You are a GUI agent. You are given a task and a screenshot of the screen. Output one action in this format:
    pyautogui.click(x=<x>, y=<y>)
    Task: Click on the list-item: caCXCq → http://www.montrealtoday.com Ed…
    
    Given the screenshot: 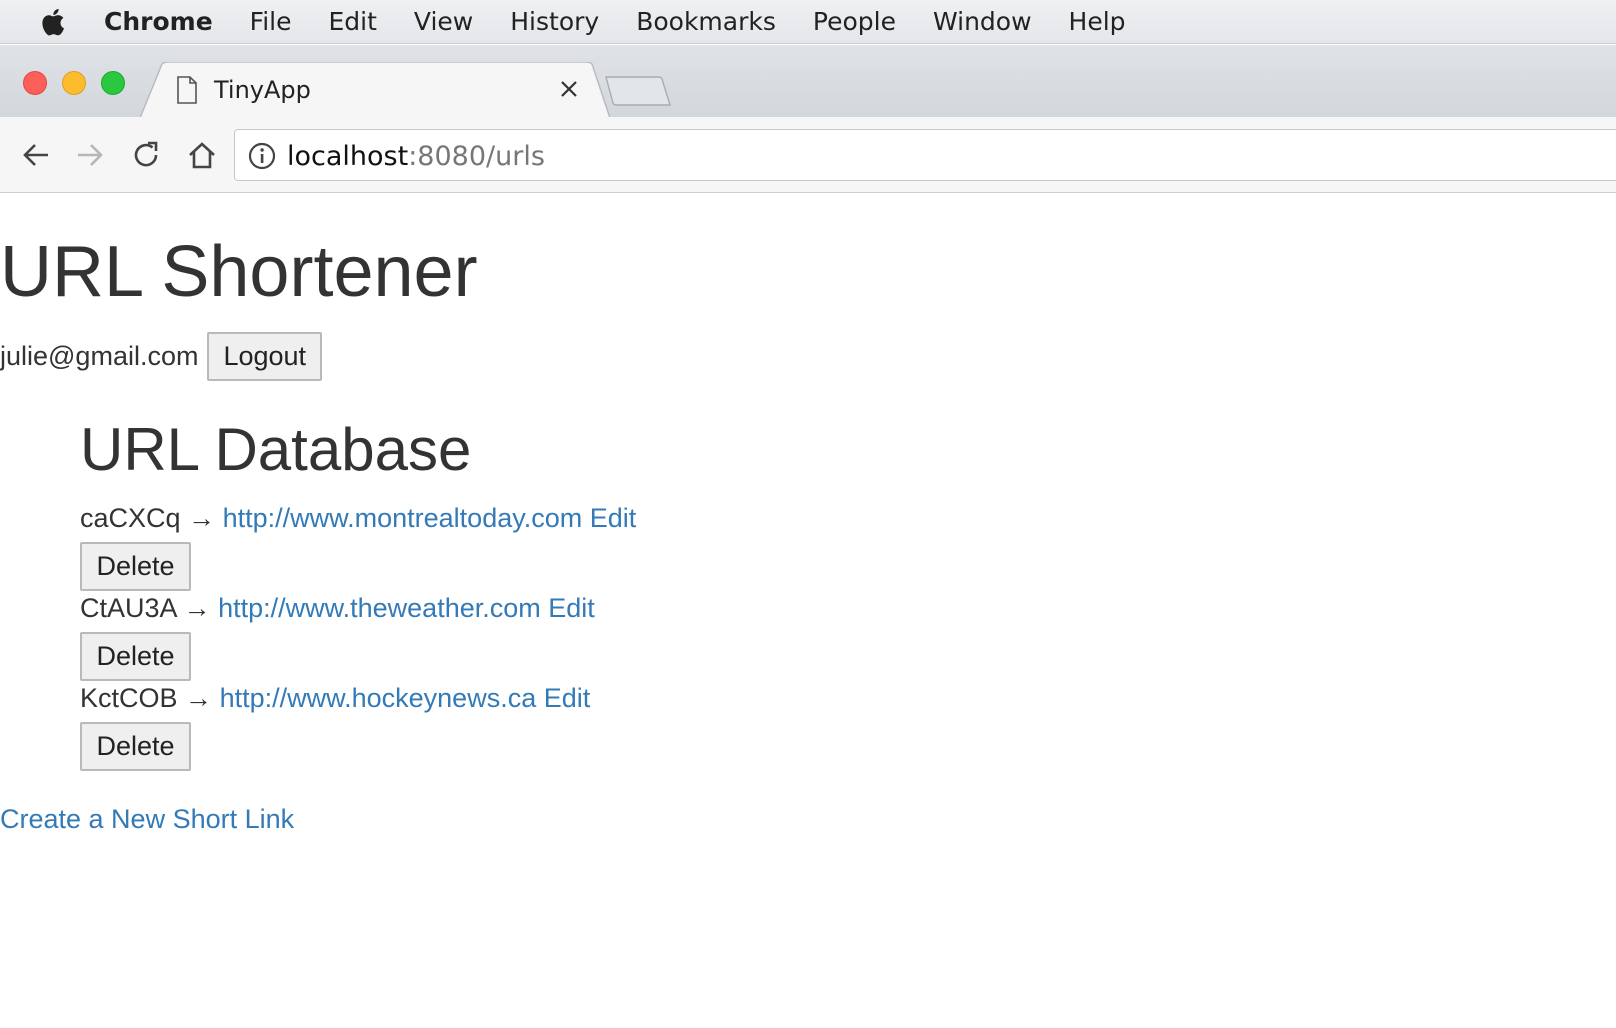 What is the action you would take?
    pyautogui.click(x=358, y=547)
    